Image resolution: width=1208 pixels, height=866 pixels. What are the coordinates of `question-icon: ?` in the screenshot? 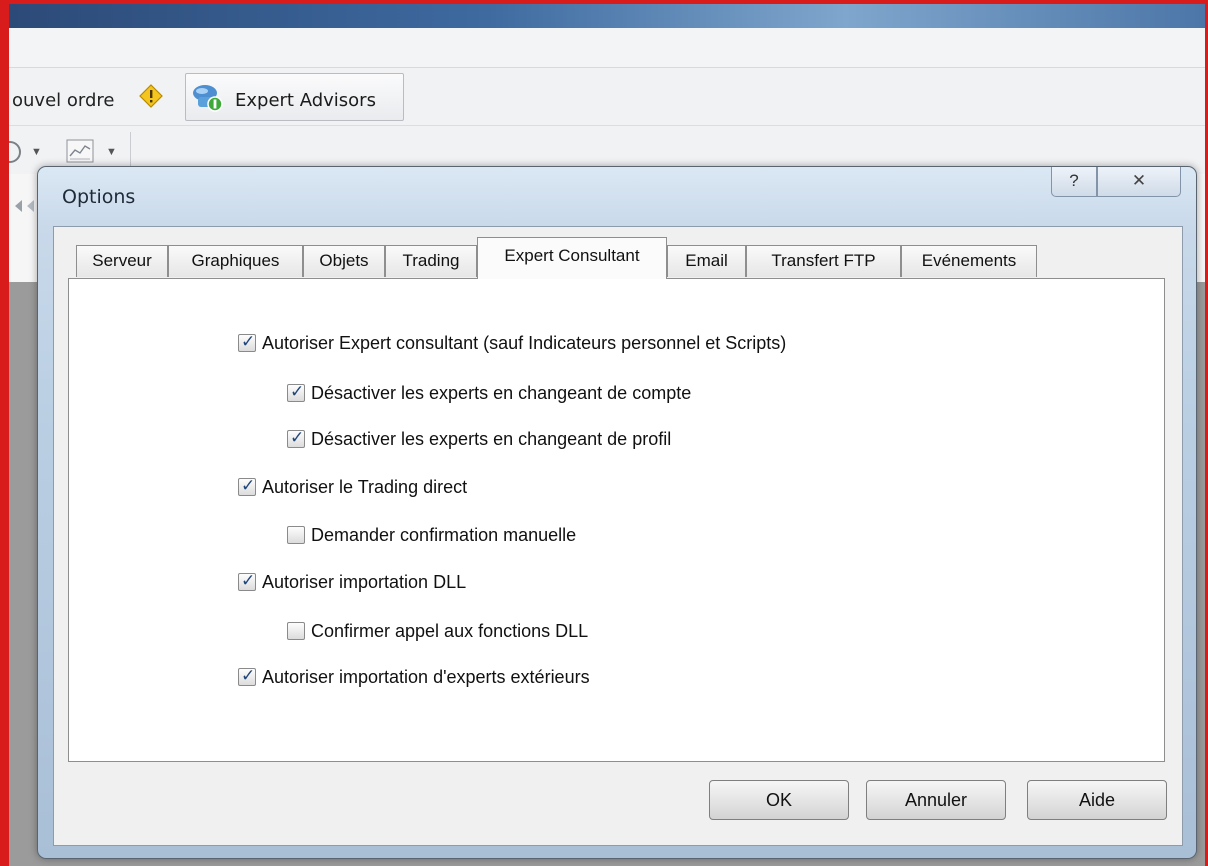 It's located at (1074, 180).